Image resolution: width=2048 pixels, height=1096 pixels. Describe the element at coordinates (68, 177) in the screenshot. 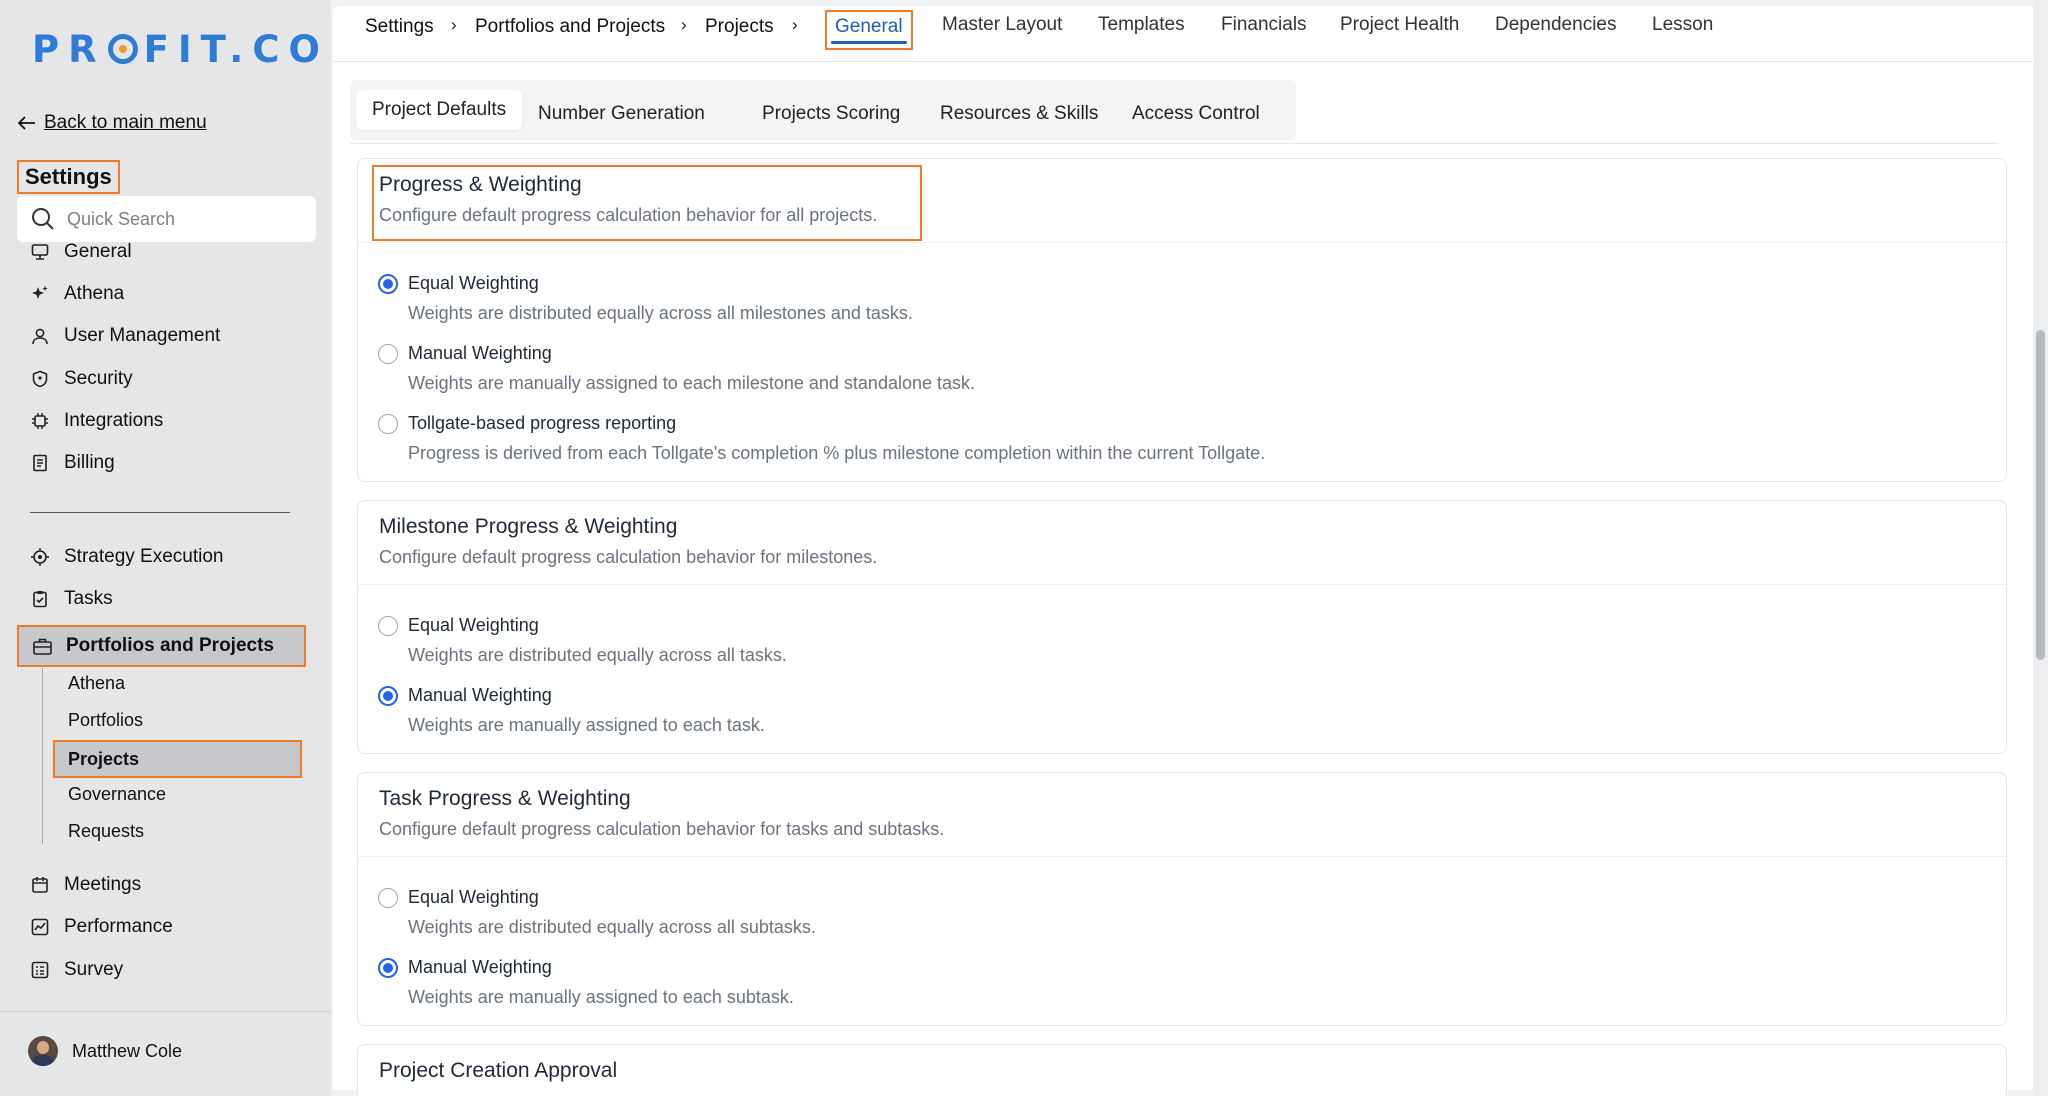

I see `settings-heading: Settings` at that location.